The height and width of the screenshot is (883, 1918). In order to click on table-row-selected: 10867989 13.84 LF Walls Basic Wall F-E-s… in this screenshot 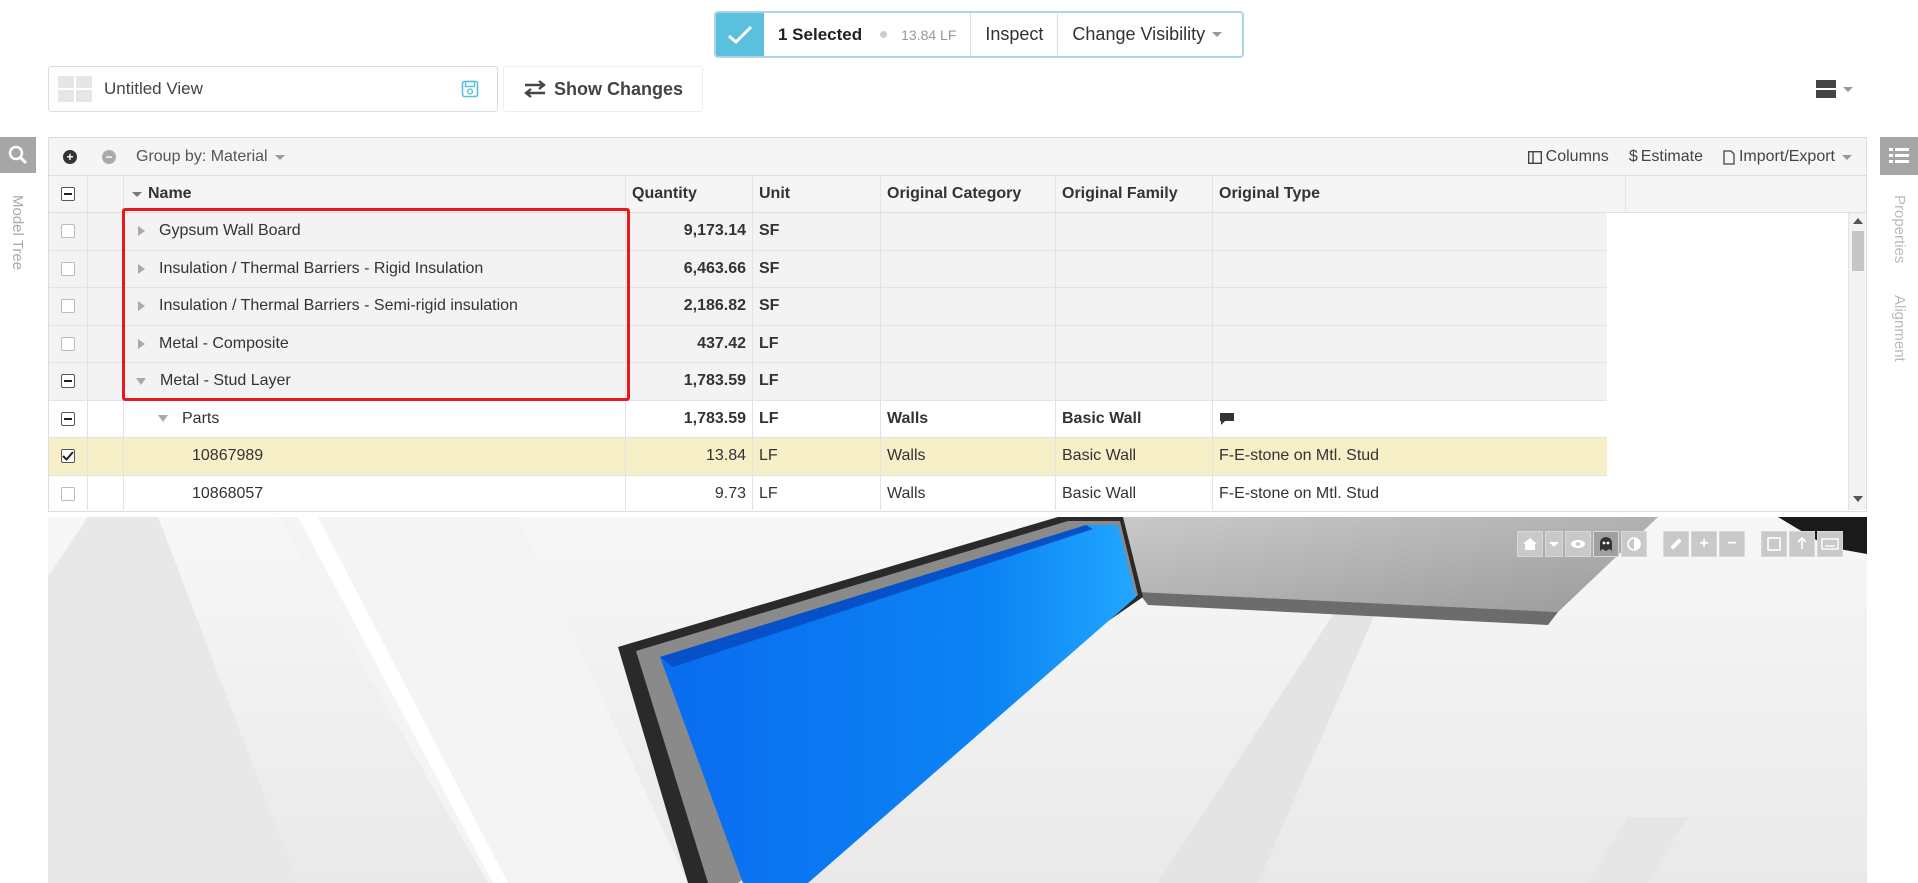, I will do `click(957, 457)`.